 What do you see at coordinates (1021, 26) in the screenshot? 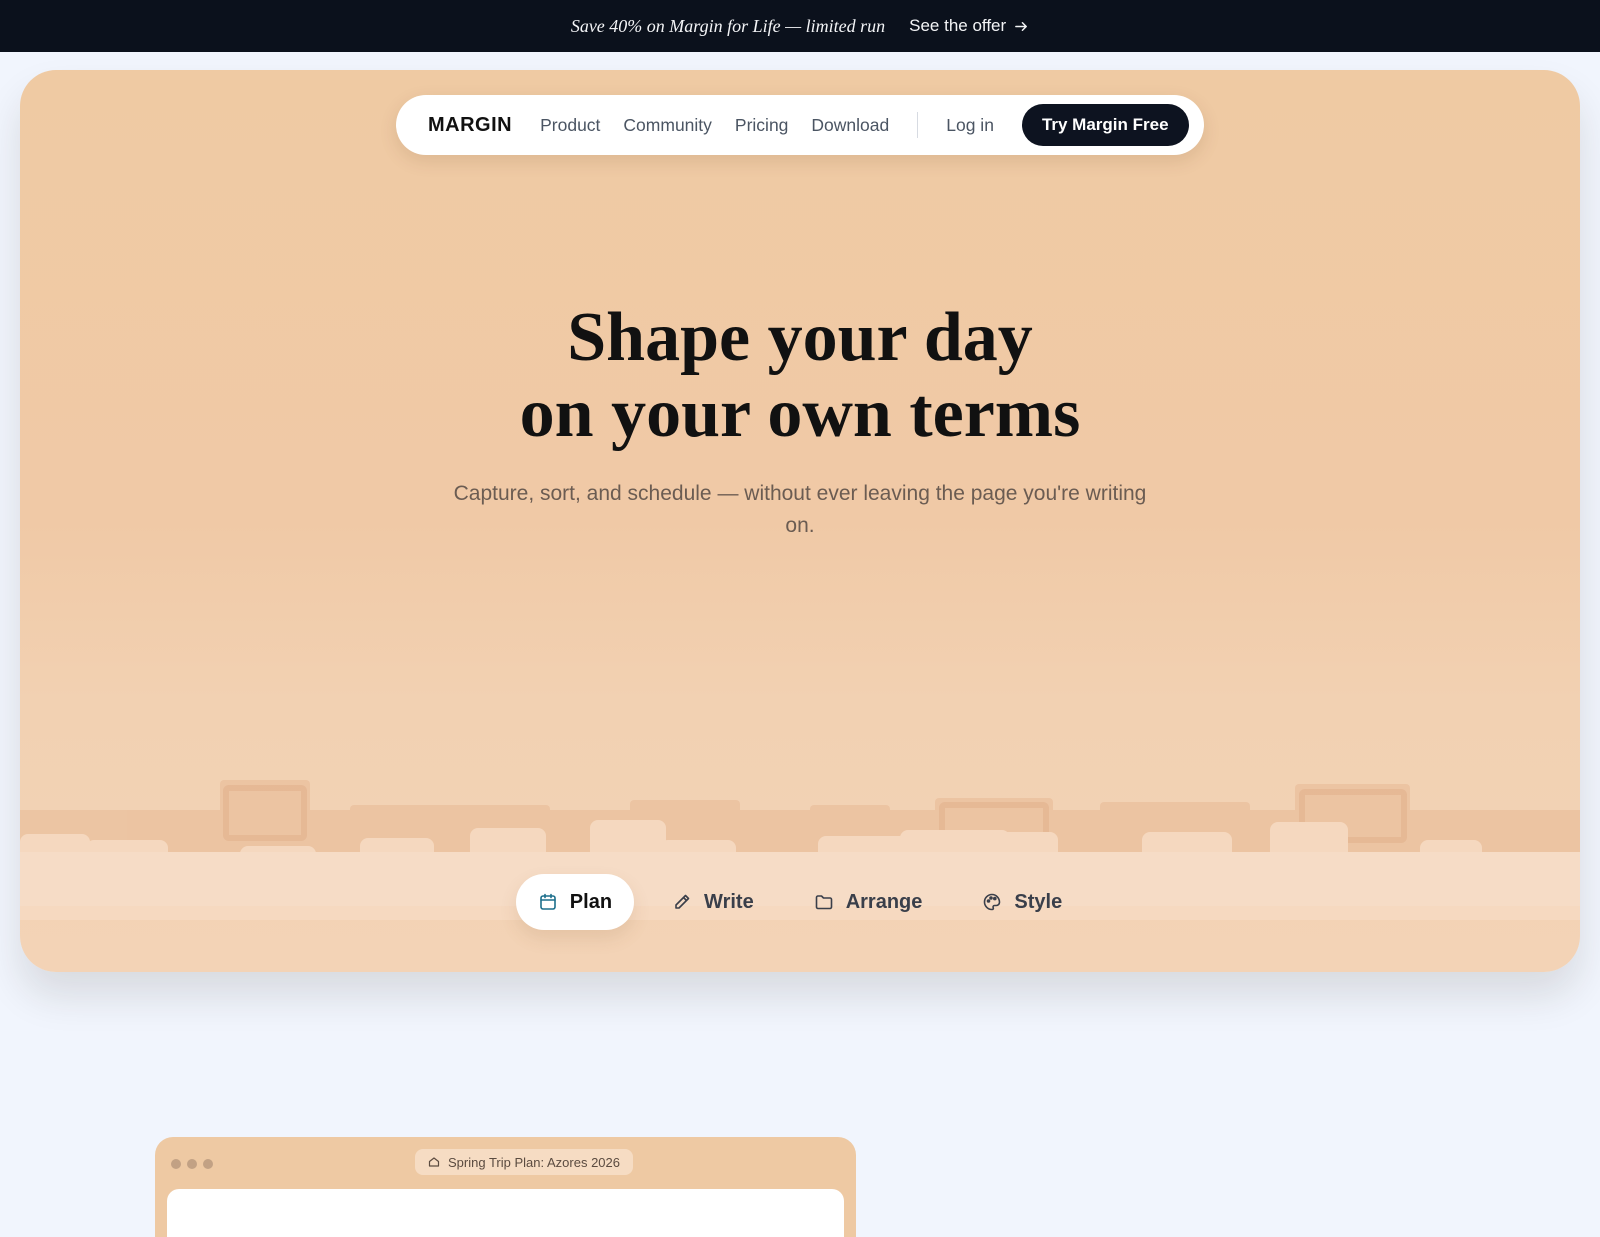
I see `arrow-right-icon` at bounding box center [1021, 26].